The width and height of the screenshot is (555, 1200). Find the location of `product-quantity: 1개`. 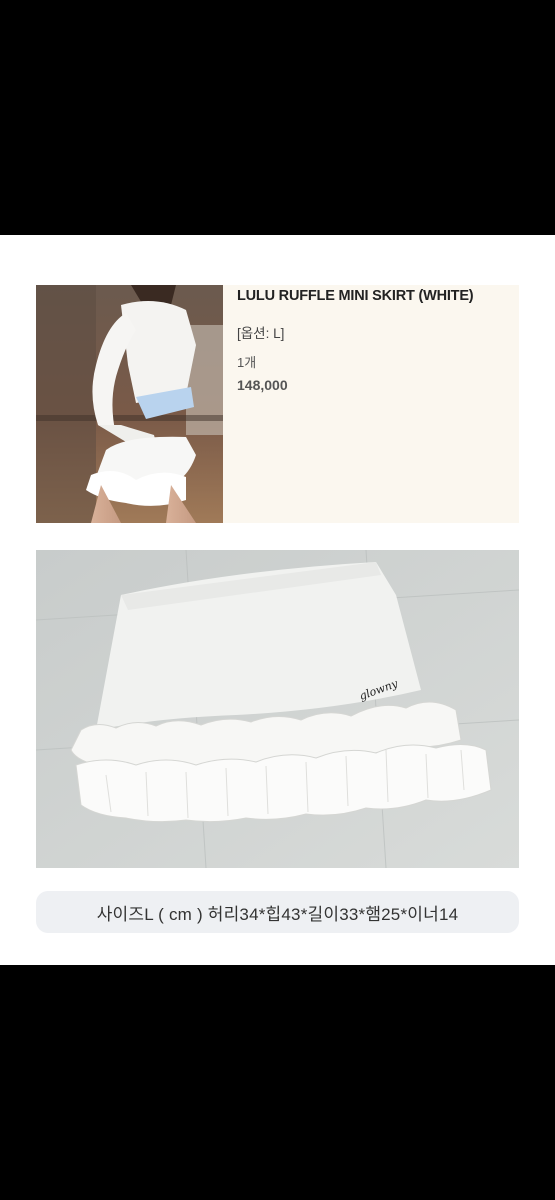

product-quantity: 1개 is located at coordinates (247, 362).